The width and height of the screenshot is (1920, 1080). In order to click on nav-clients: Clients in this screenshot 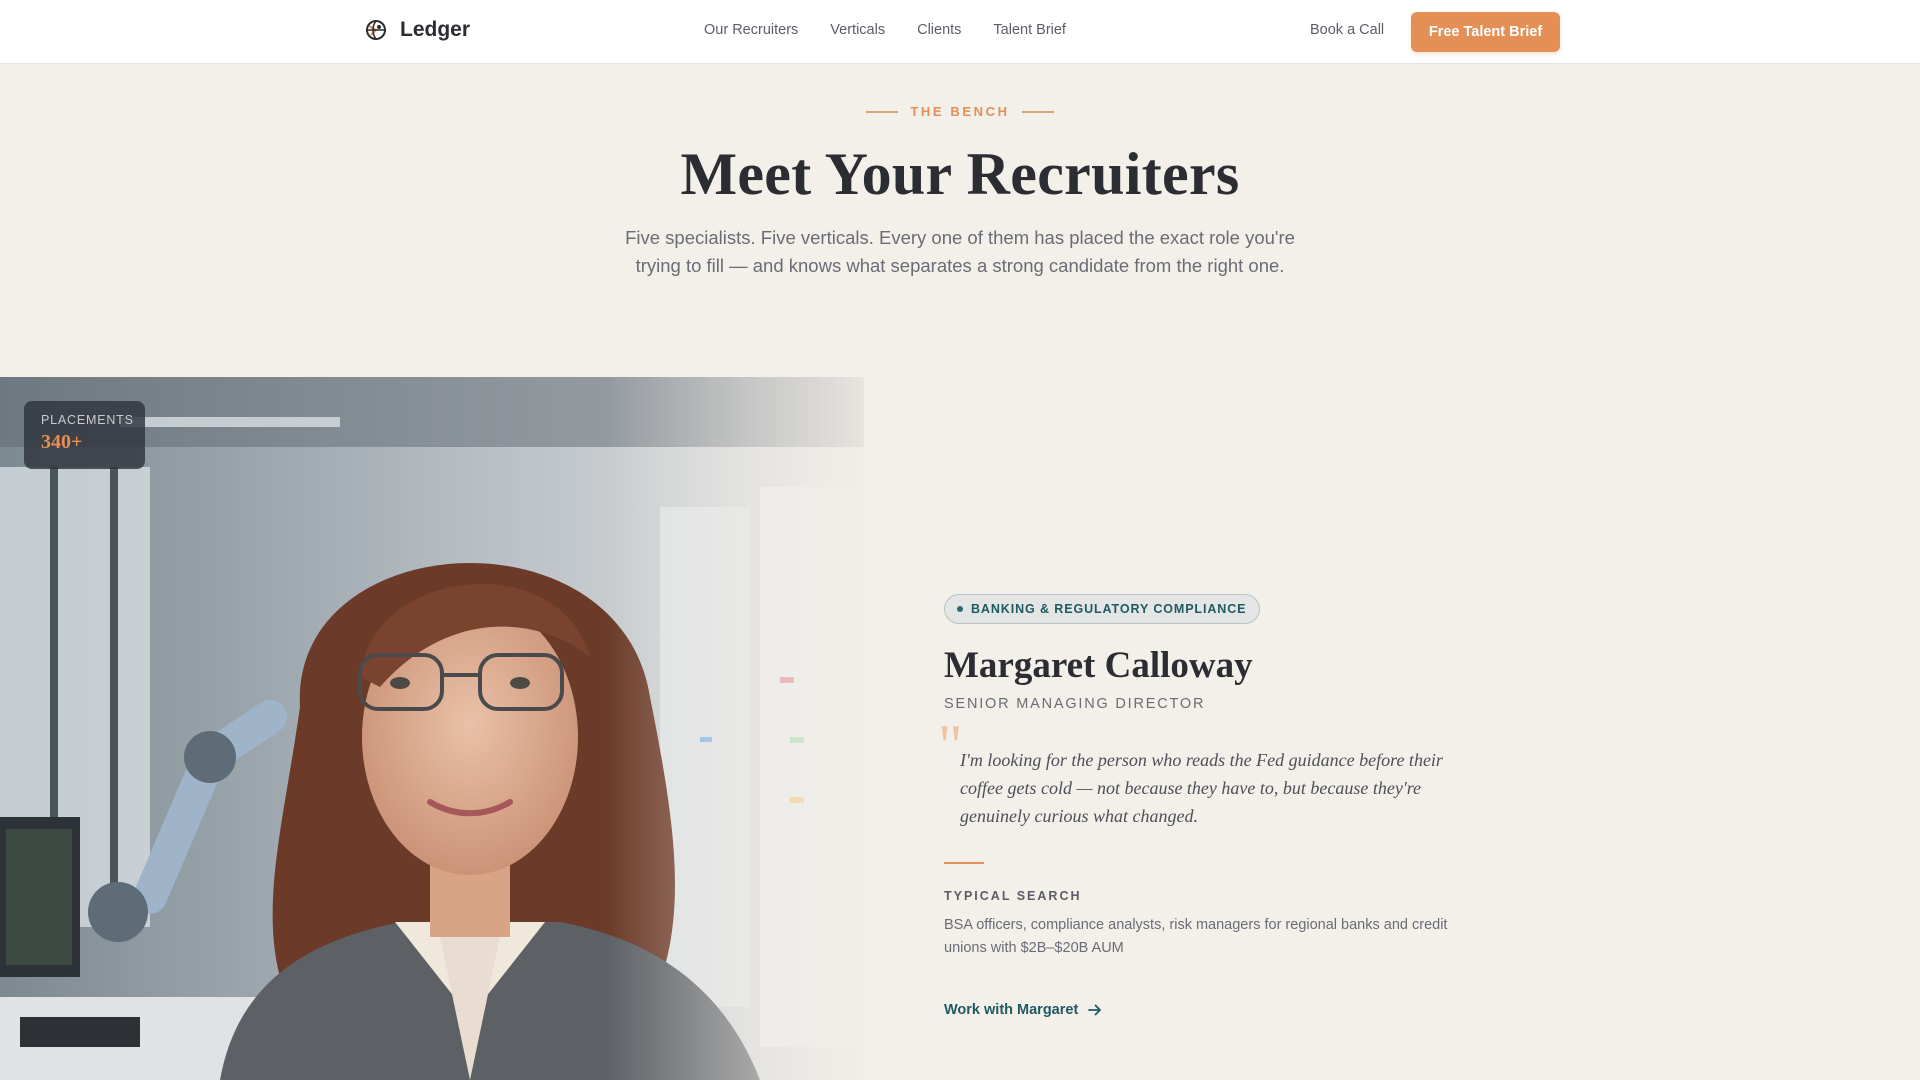, I will do `click(939, 30)`.